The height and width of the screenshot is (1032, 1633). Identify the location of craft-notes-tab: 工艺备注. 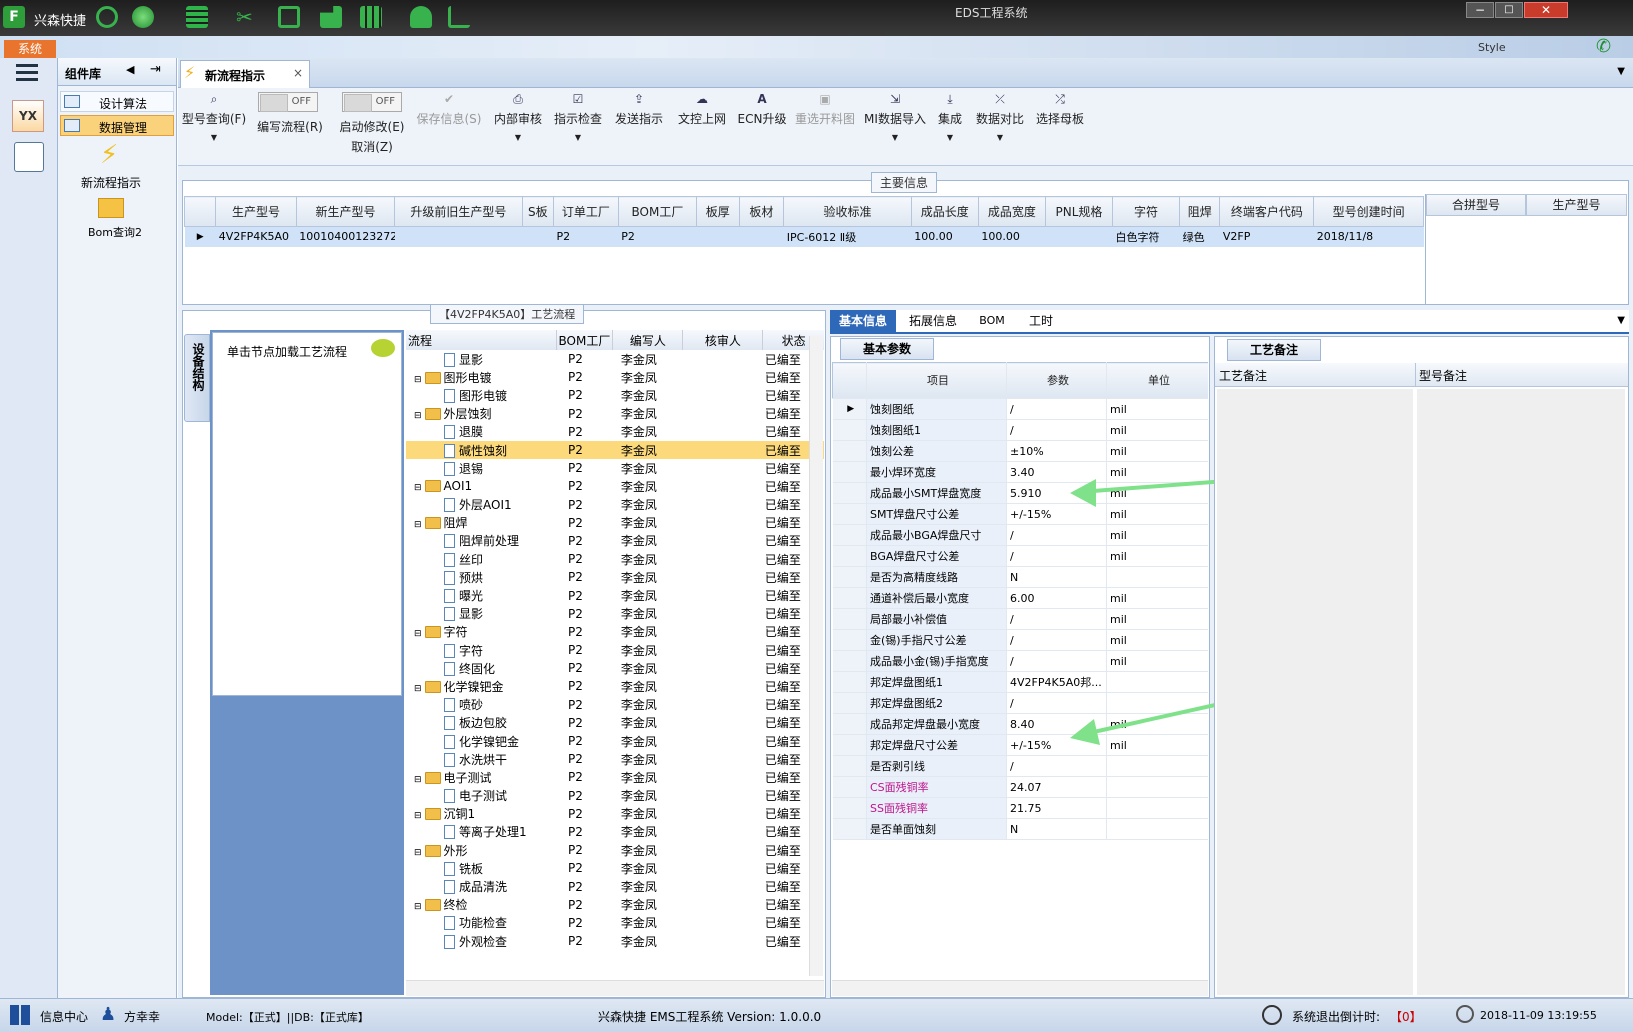
(1274, 350).